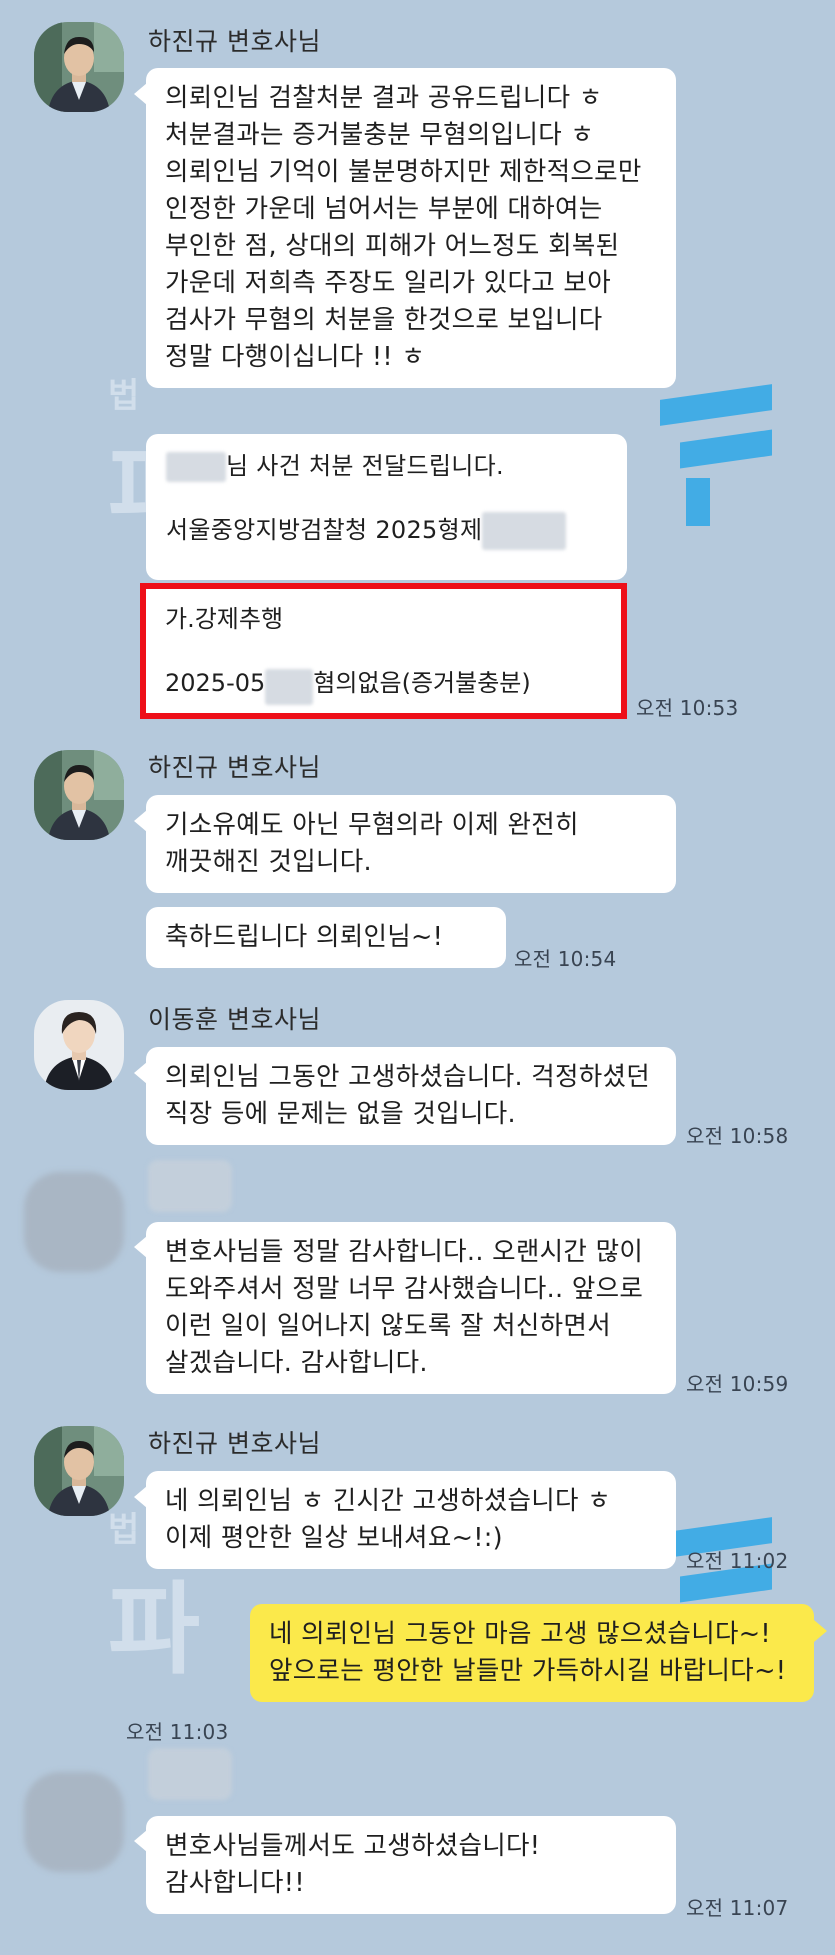 Image resolution: width=835 pixels, height=1955 pixels. Describe the element at coordinates (124, 1530) in the screenshot. I see `watermark-small-2: 법` at that location.